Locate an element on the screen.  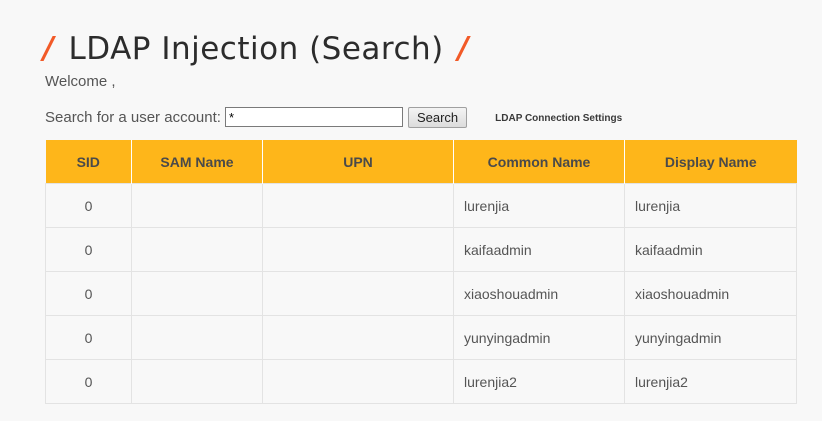
table-row: 0 xiaoshouadmin xiaoshouadmin is located at coordinates (421, 293).